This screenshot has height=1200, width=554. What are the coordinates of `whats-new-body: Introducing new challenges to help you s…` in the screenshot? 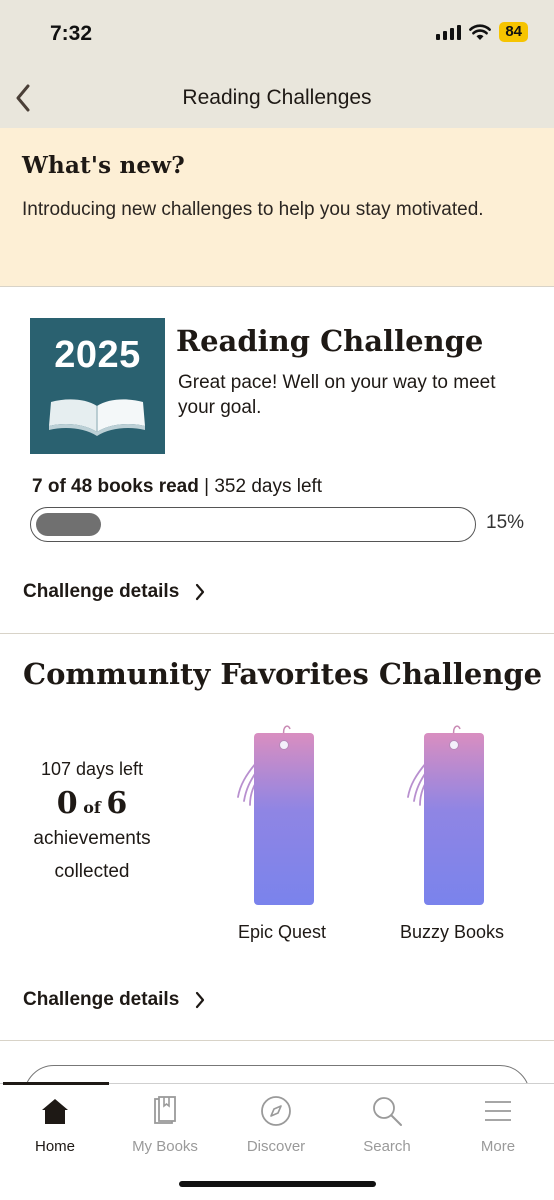 It's located at (253, 209).